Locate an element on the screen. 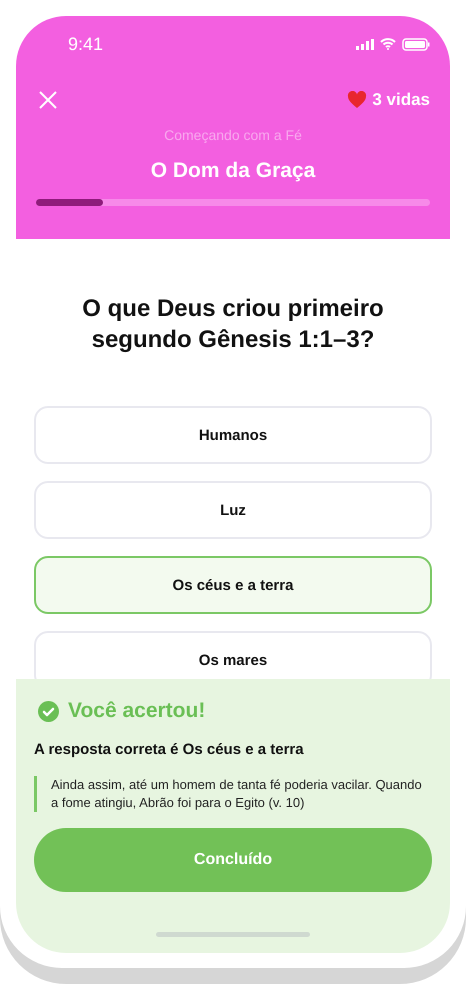 The width and height of the screenshot is (466, 987). signal-icon is located at coordinates (365, 44).